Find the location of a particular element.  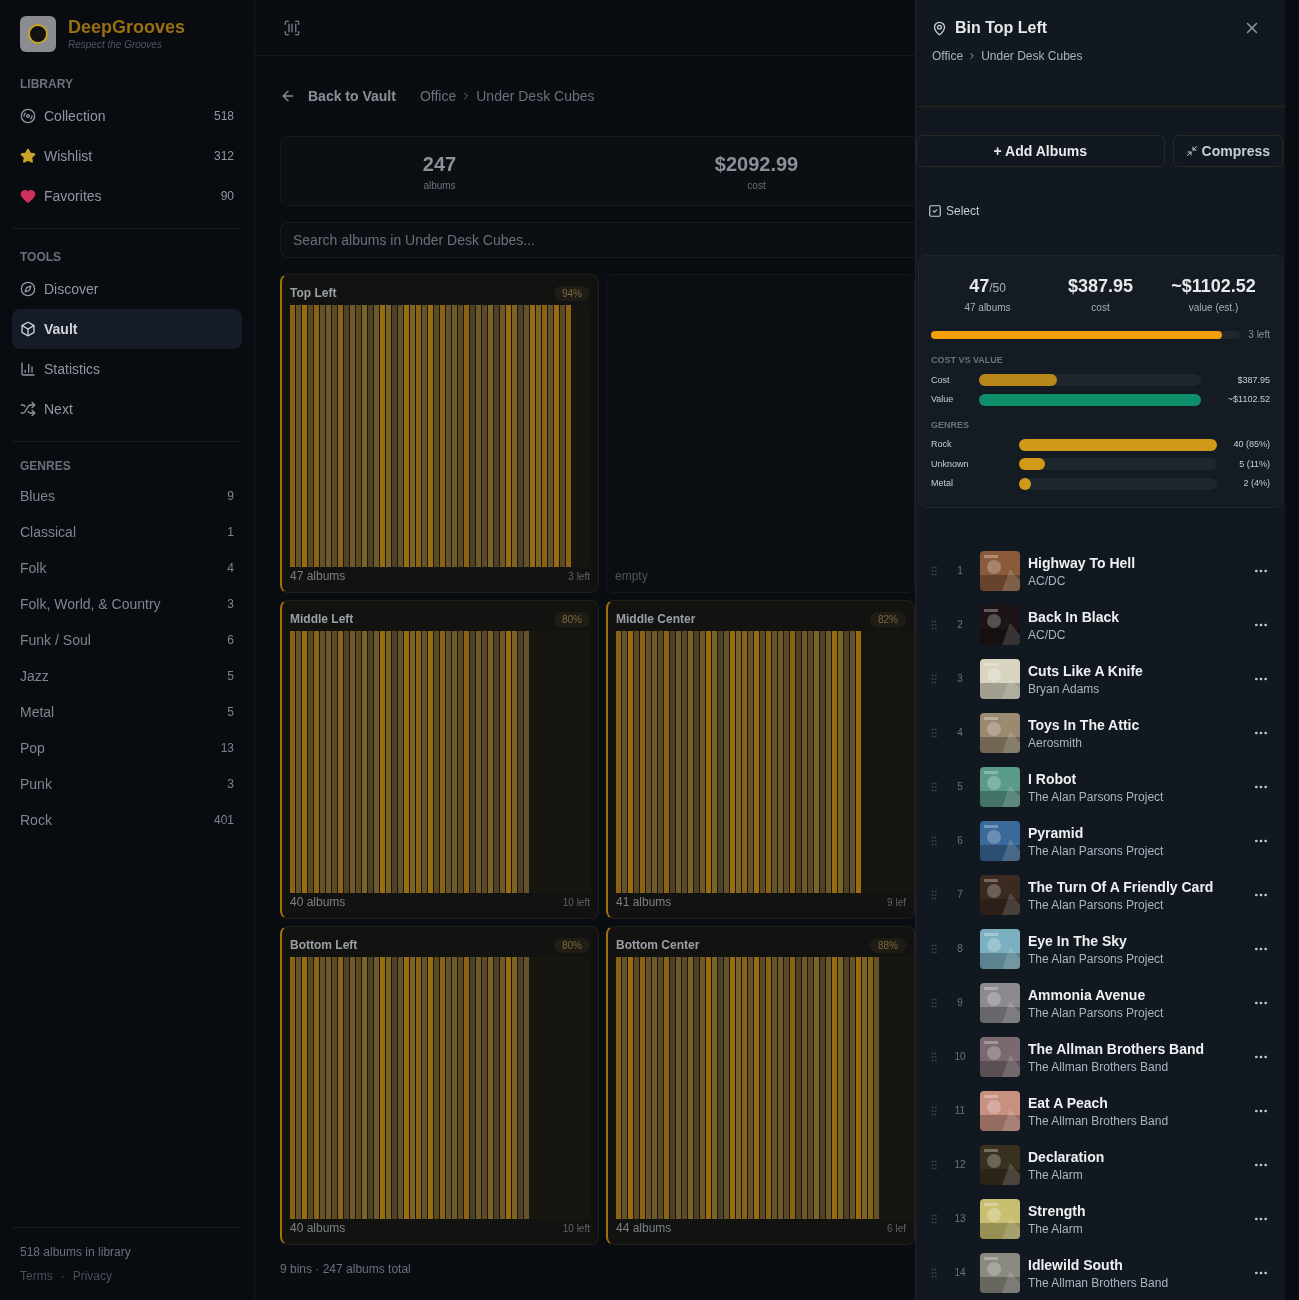

genre-item: Metal 5 is located at coordinates (127, 712).